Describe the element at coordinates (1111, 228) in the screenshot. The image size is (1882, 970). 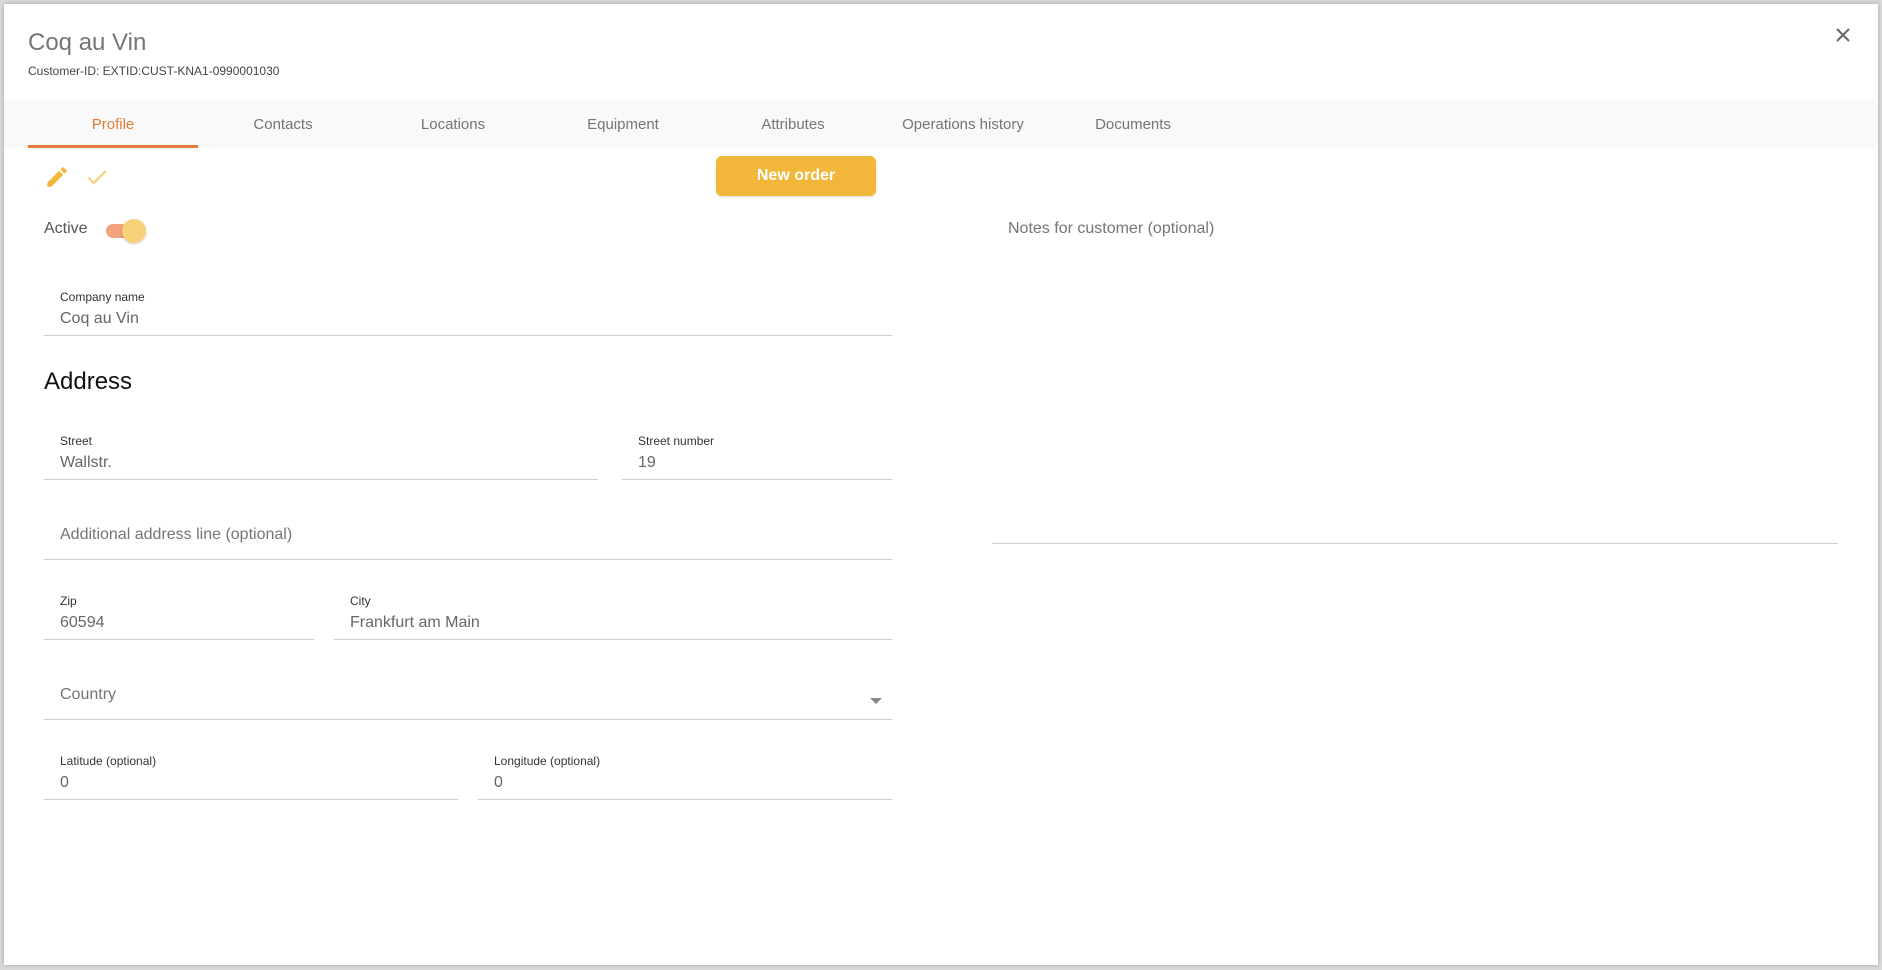
I see `notes-placeholder: Notes for customer (optional)` at that location.